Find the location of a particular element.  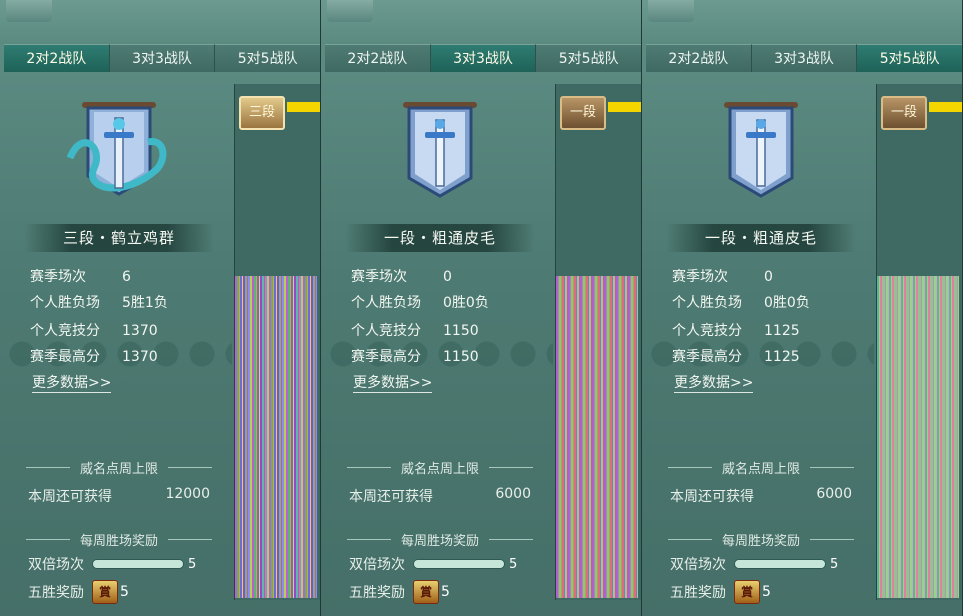

sword-banner-icon is located at coordinates (440, 150).